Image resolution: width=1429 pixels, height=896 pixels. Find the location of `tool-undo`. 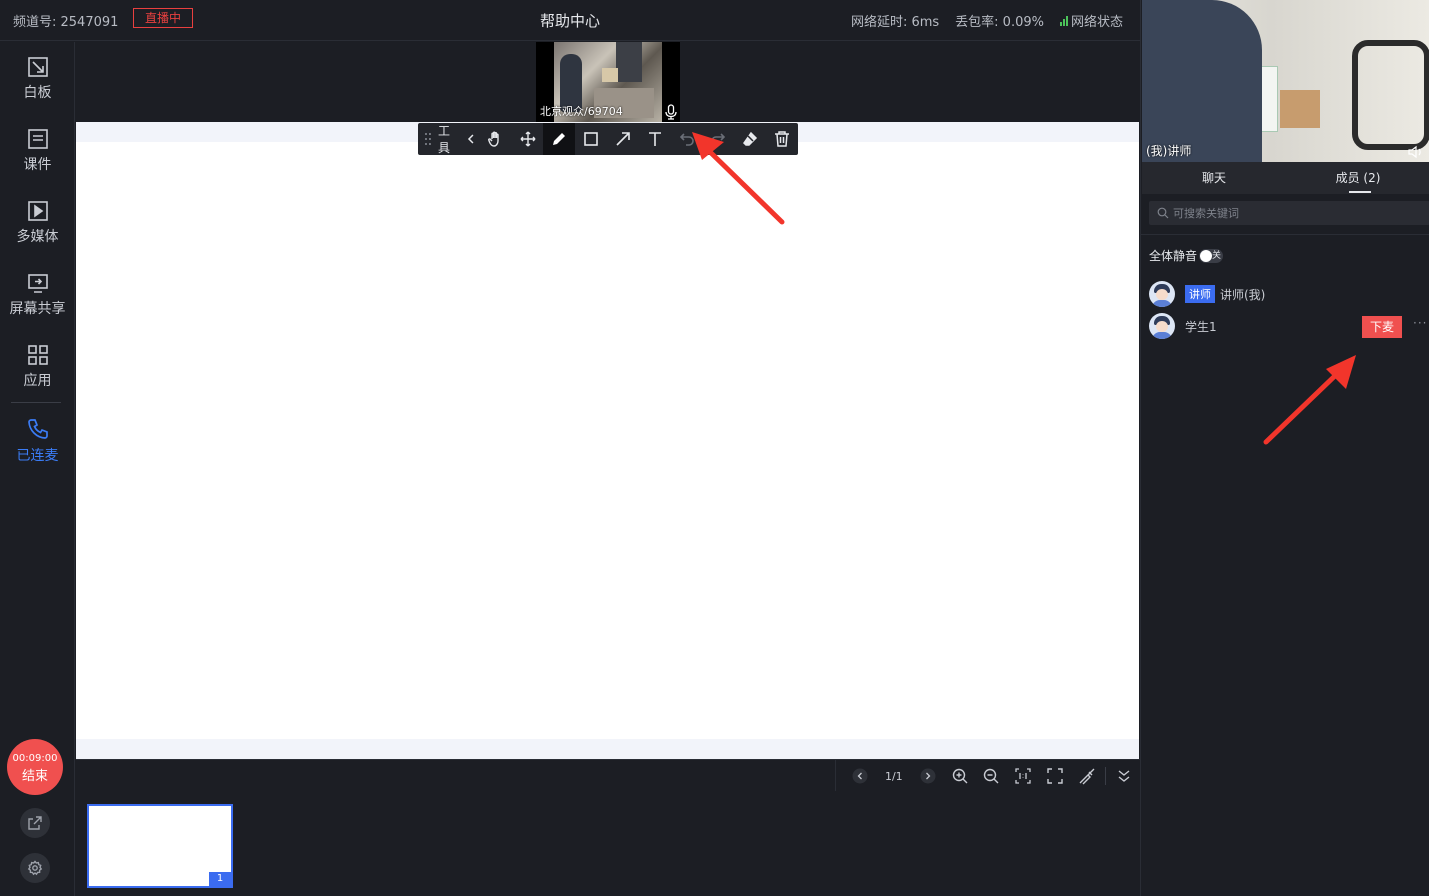

tool-undo is located at coordinates (687, 139).